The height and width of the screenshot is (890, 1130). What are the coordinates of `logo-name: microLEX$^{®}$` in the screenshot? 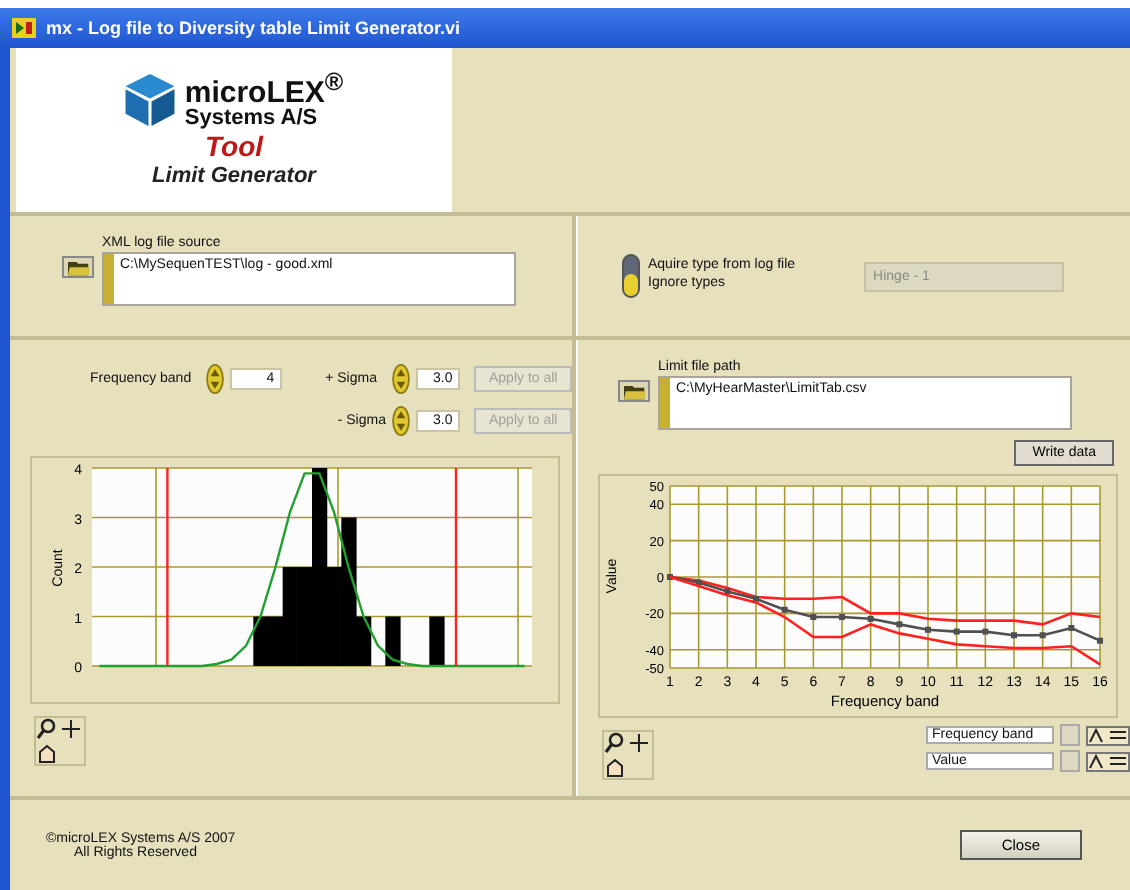 It's located at (264, 88).